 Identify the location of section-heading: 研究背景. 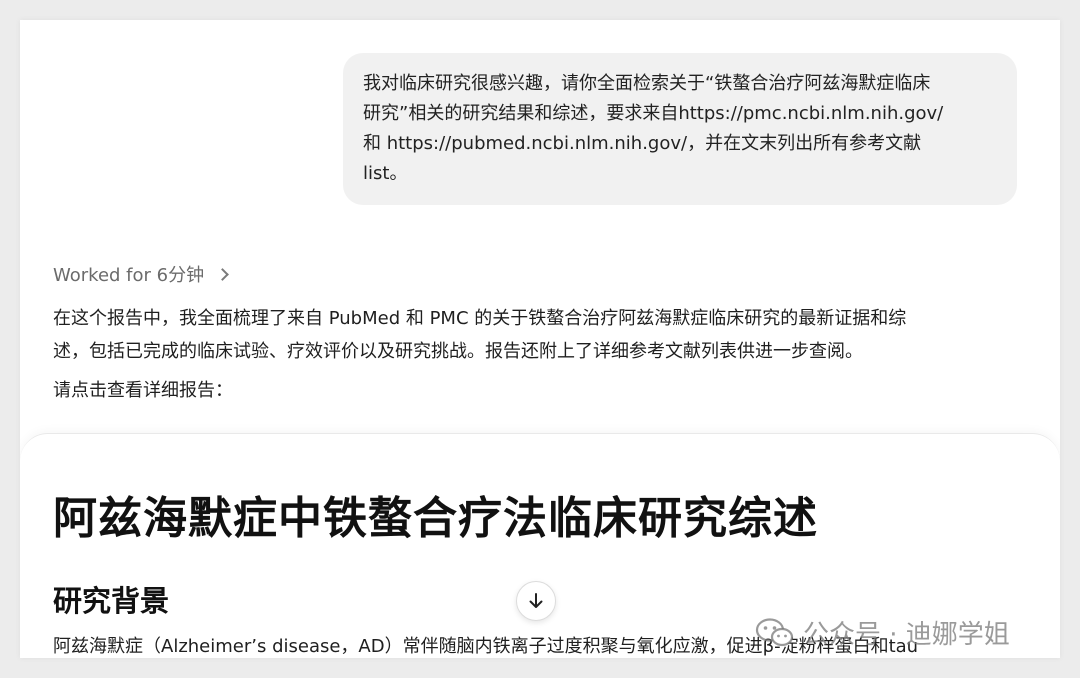
(111, 601).